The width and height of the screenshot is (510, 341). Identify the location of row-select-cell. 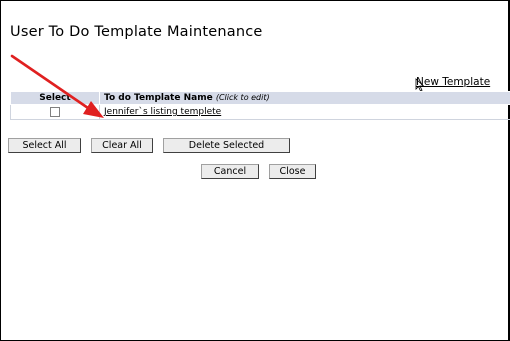
(55, 112).